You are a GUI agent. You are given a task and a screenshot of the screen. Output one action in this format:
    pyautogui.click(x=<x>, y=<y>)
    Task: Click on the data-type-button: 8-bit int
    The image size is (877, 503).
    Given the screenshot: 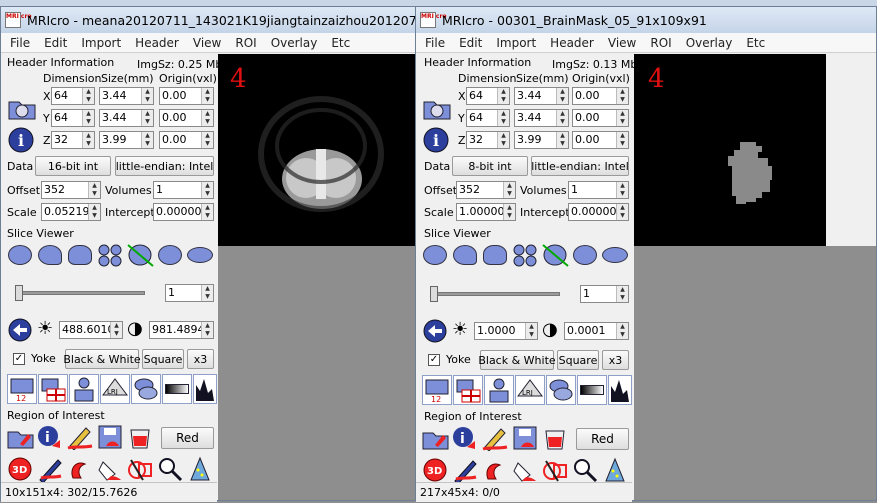 What is the action you would take?
    pyautogui.click(x=490, y=166)
    